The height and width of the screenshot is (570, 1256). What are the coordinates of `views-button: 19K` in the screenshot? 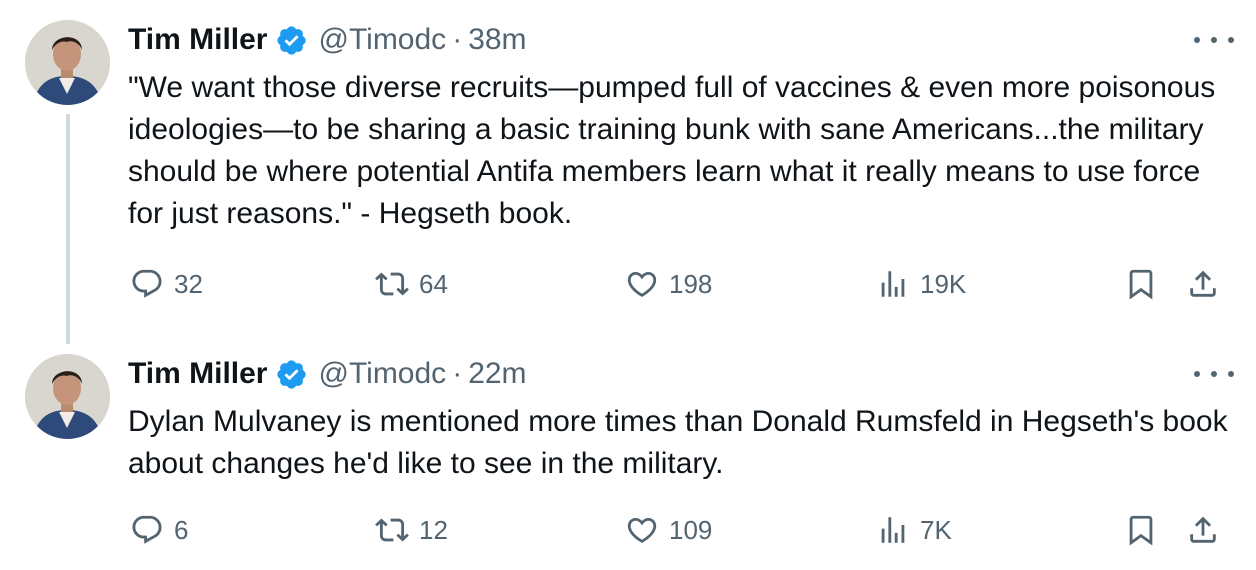 It's located at (921, 284).